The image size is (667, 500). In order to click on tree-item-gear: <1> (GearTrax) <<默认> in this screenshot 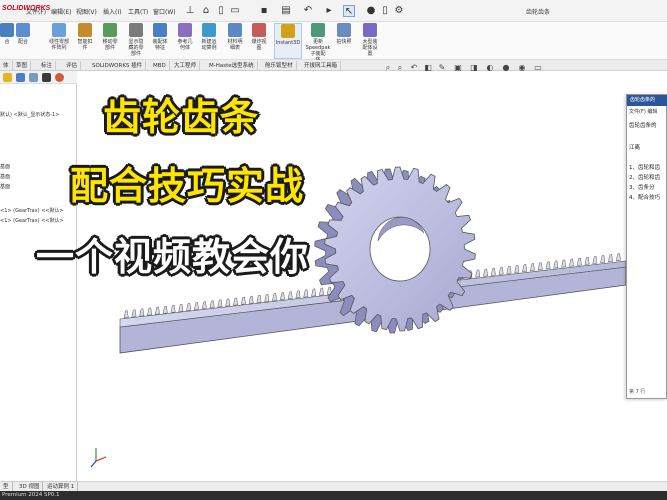, I will do `click(32, 210)`.